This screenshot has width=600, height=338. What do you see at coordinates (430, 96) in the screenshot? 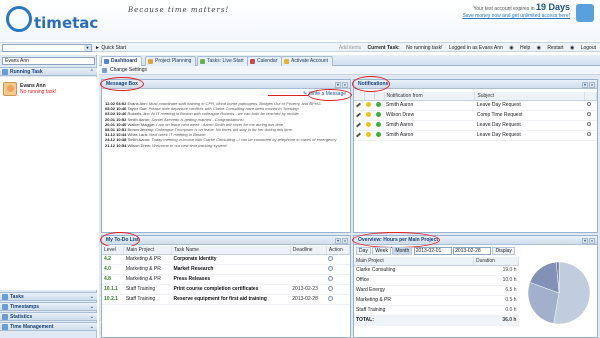
I see `col-notification-from: Notification from` at bounding box center [430, 96].